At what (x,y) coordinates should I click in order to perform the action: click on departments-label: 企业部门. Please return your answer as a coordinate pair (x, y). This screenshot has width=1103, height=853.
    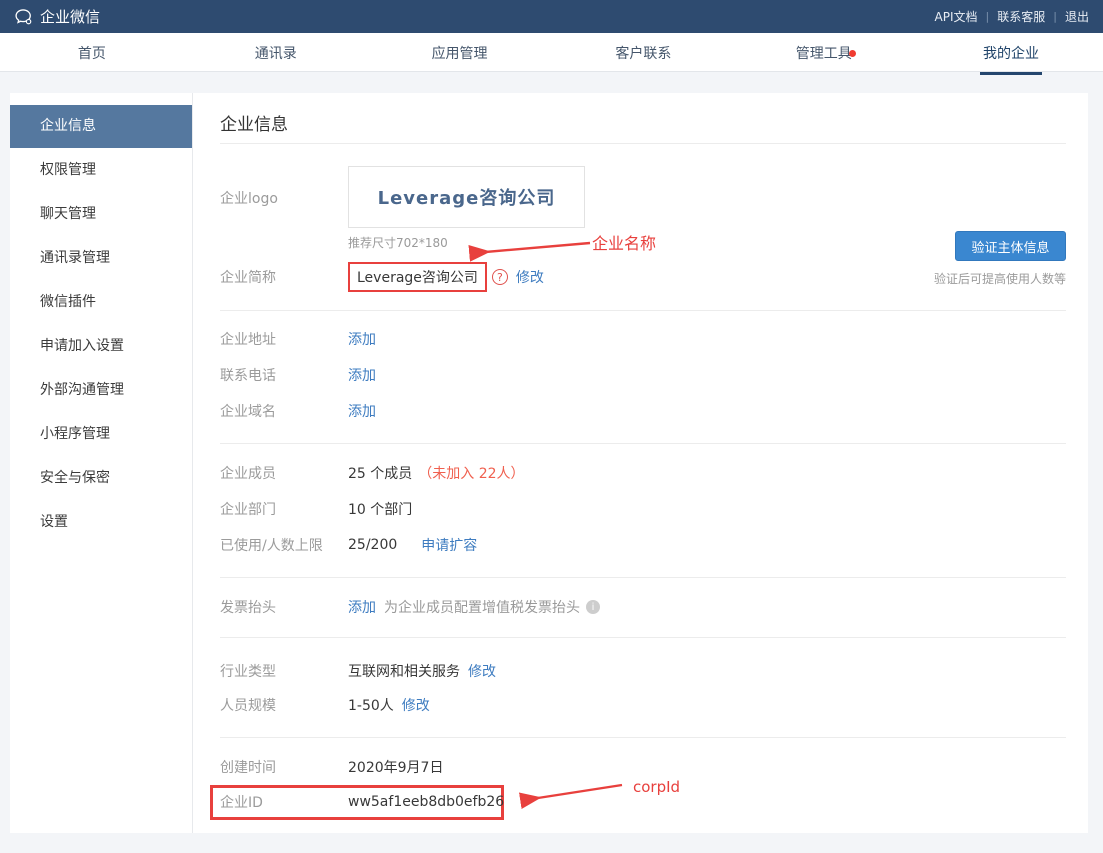
    Looking at the image, I should click on (248, 510).